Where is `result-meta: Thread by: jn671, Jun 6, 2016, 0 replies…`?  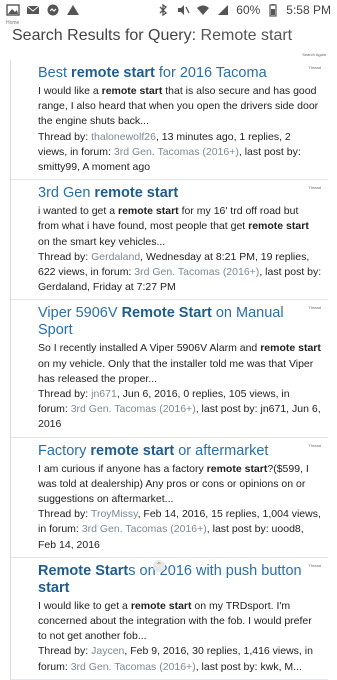 result-meta: Thread by: jn671, Jun 6, 2016, 0 replies… is located at coordinates (180, 410).